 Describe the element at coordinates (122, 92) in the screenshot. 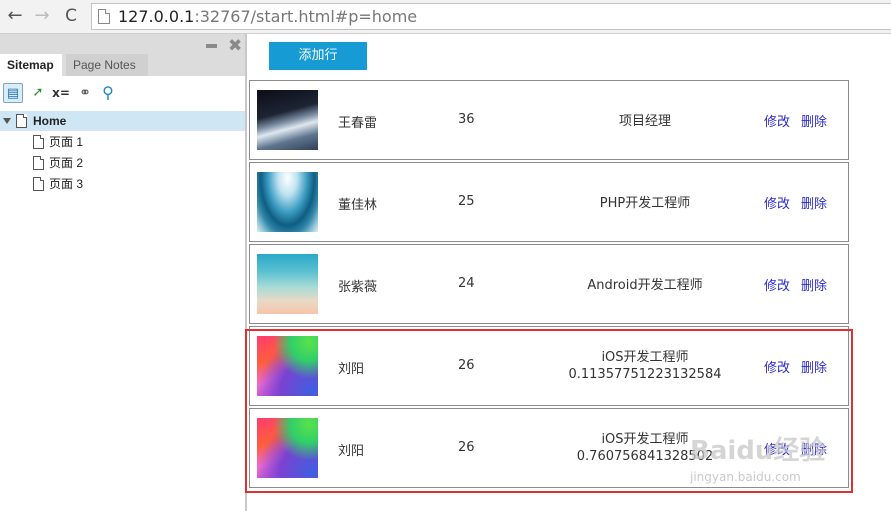

I see `sitemap-toolbar: ▤ ➚ x= ⚭ ⚲` at that location.